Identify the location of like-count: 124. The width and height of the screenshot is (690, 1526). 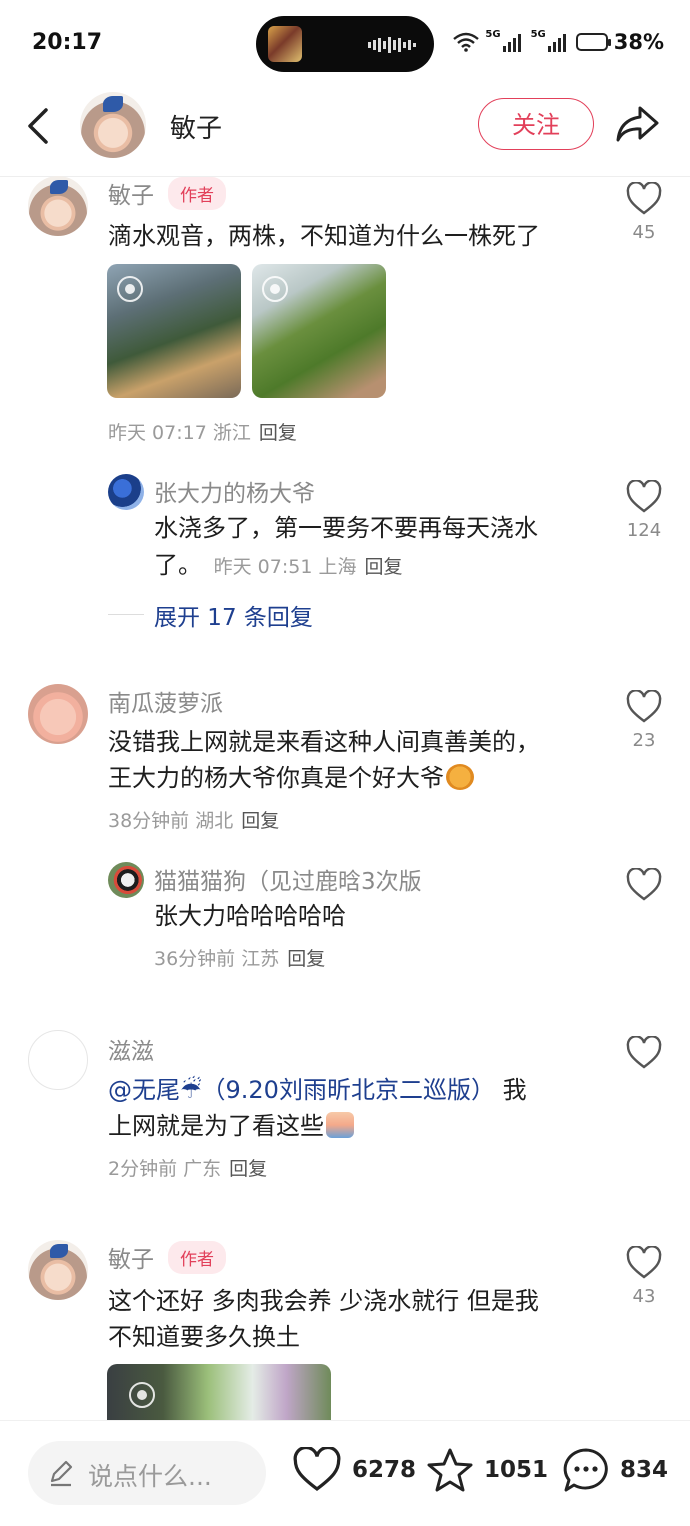
(644, 530).